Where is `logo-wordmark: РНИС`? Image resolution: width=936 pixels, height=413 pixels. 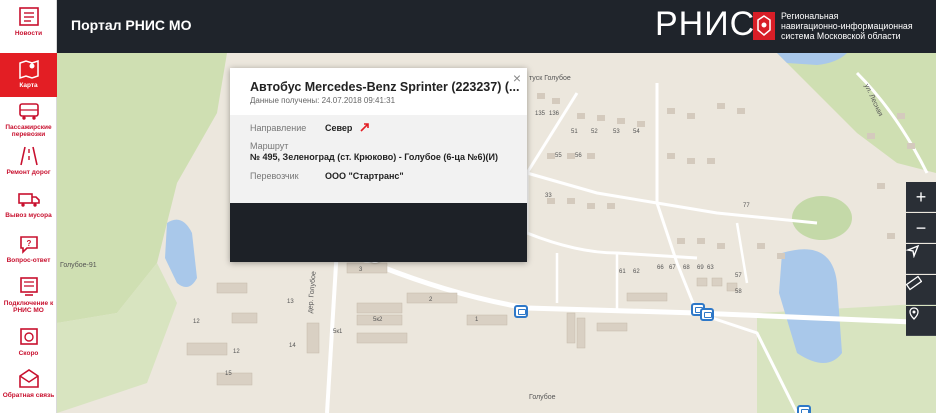
logo-wordmark: РНИС is located at coordinates (705, 24).